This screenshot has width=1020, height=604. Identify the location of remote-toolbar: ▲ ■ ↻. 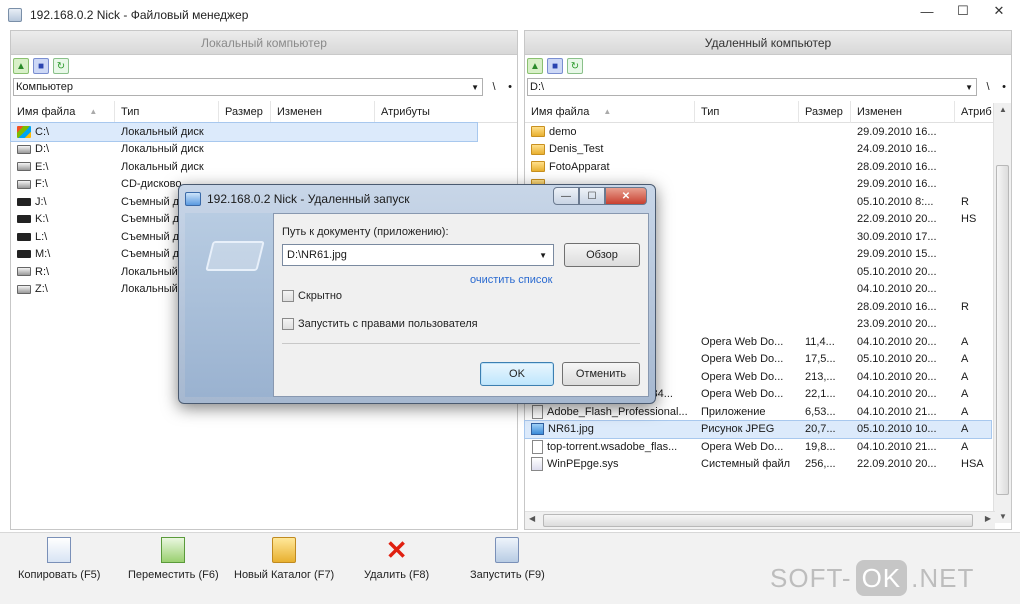
(768, 66).